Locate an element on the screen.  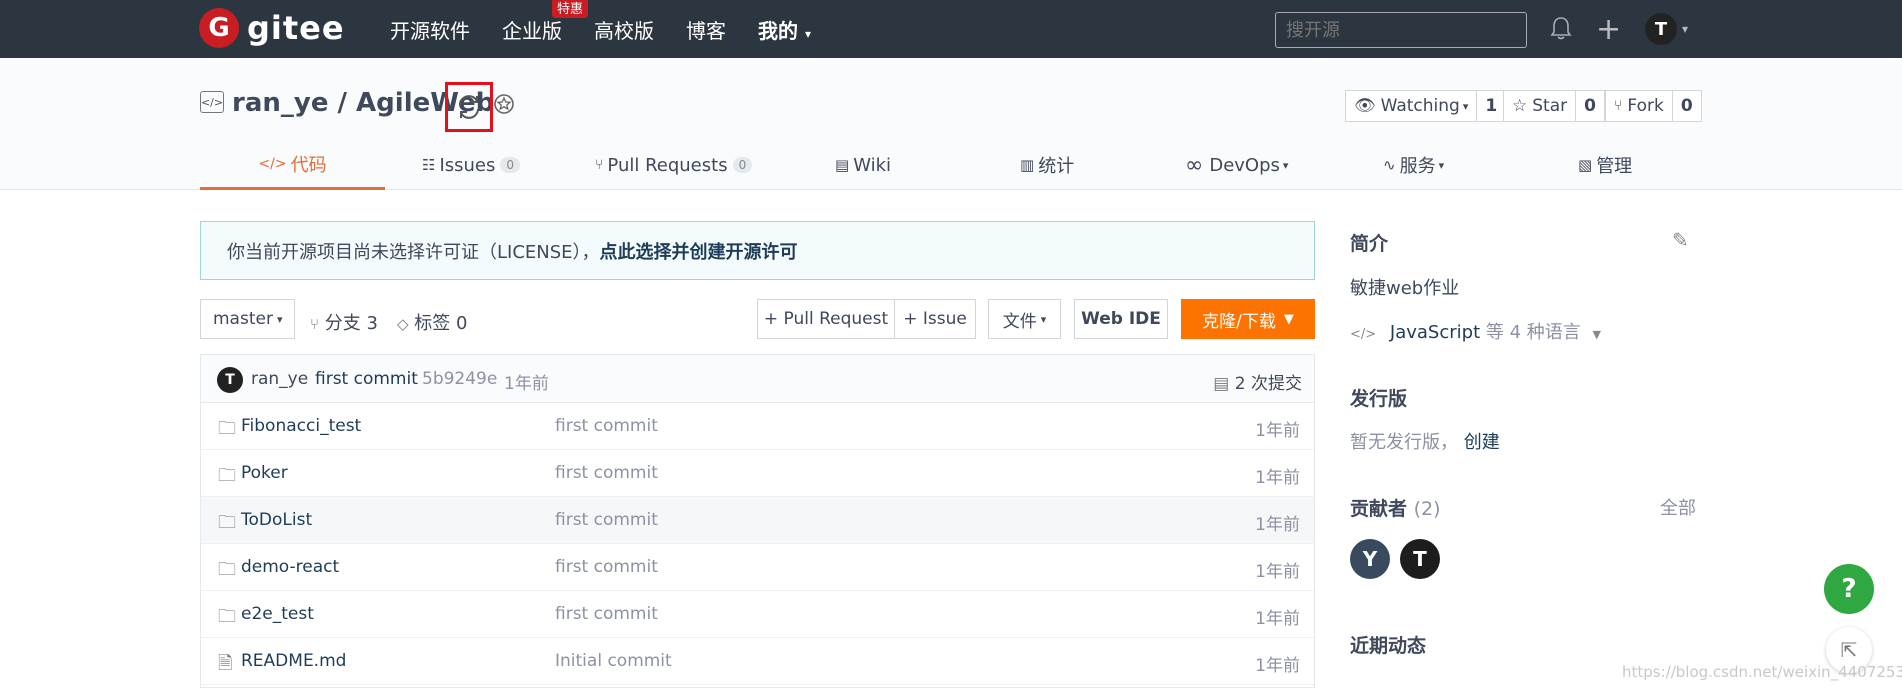
pr-count: 0 is located at coordinates (742, 165).